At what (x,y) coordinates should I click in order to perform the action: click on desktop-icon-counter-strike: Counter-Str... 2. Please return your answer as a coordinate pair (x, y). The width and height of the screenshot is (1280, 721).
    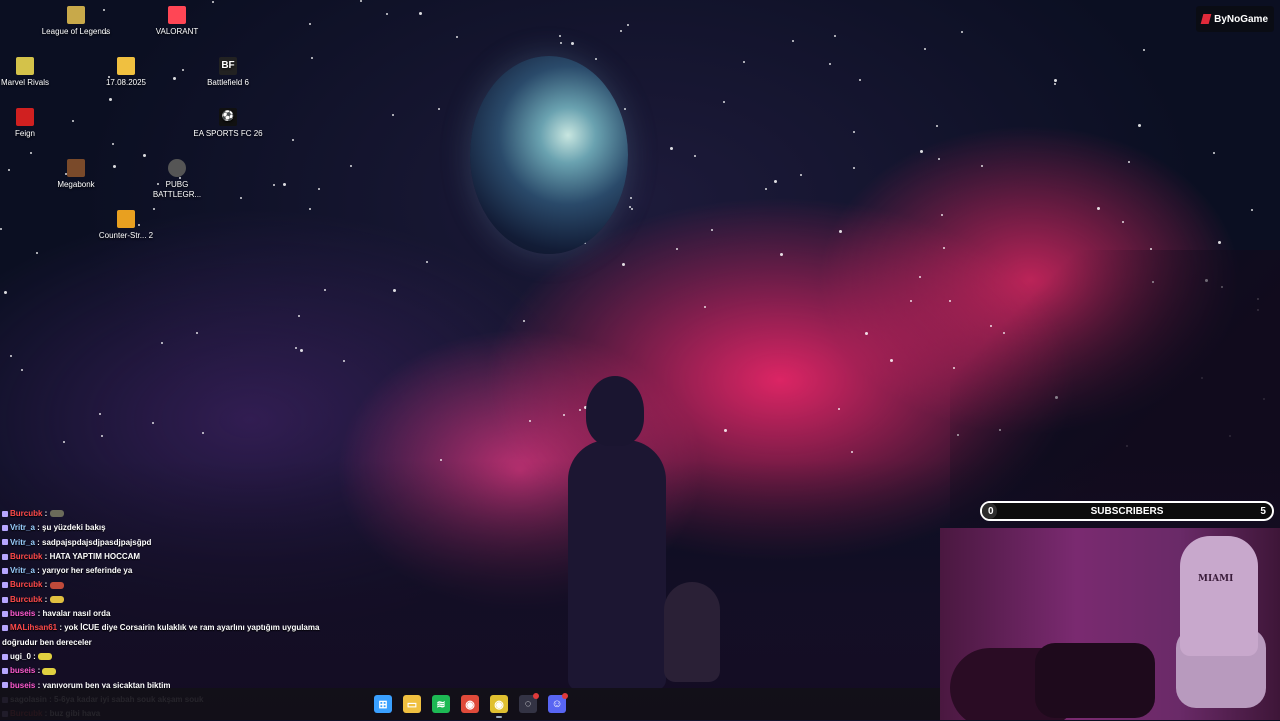
    Looking at the image, I should click on (126, 225).